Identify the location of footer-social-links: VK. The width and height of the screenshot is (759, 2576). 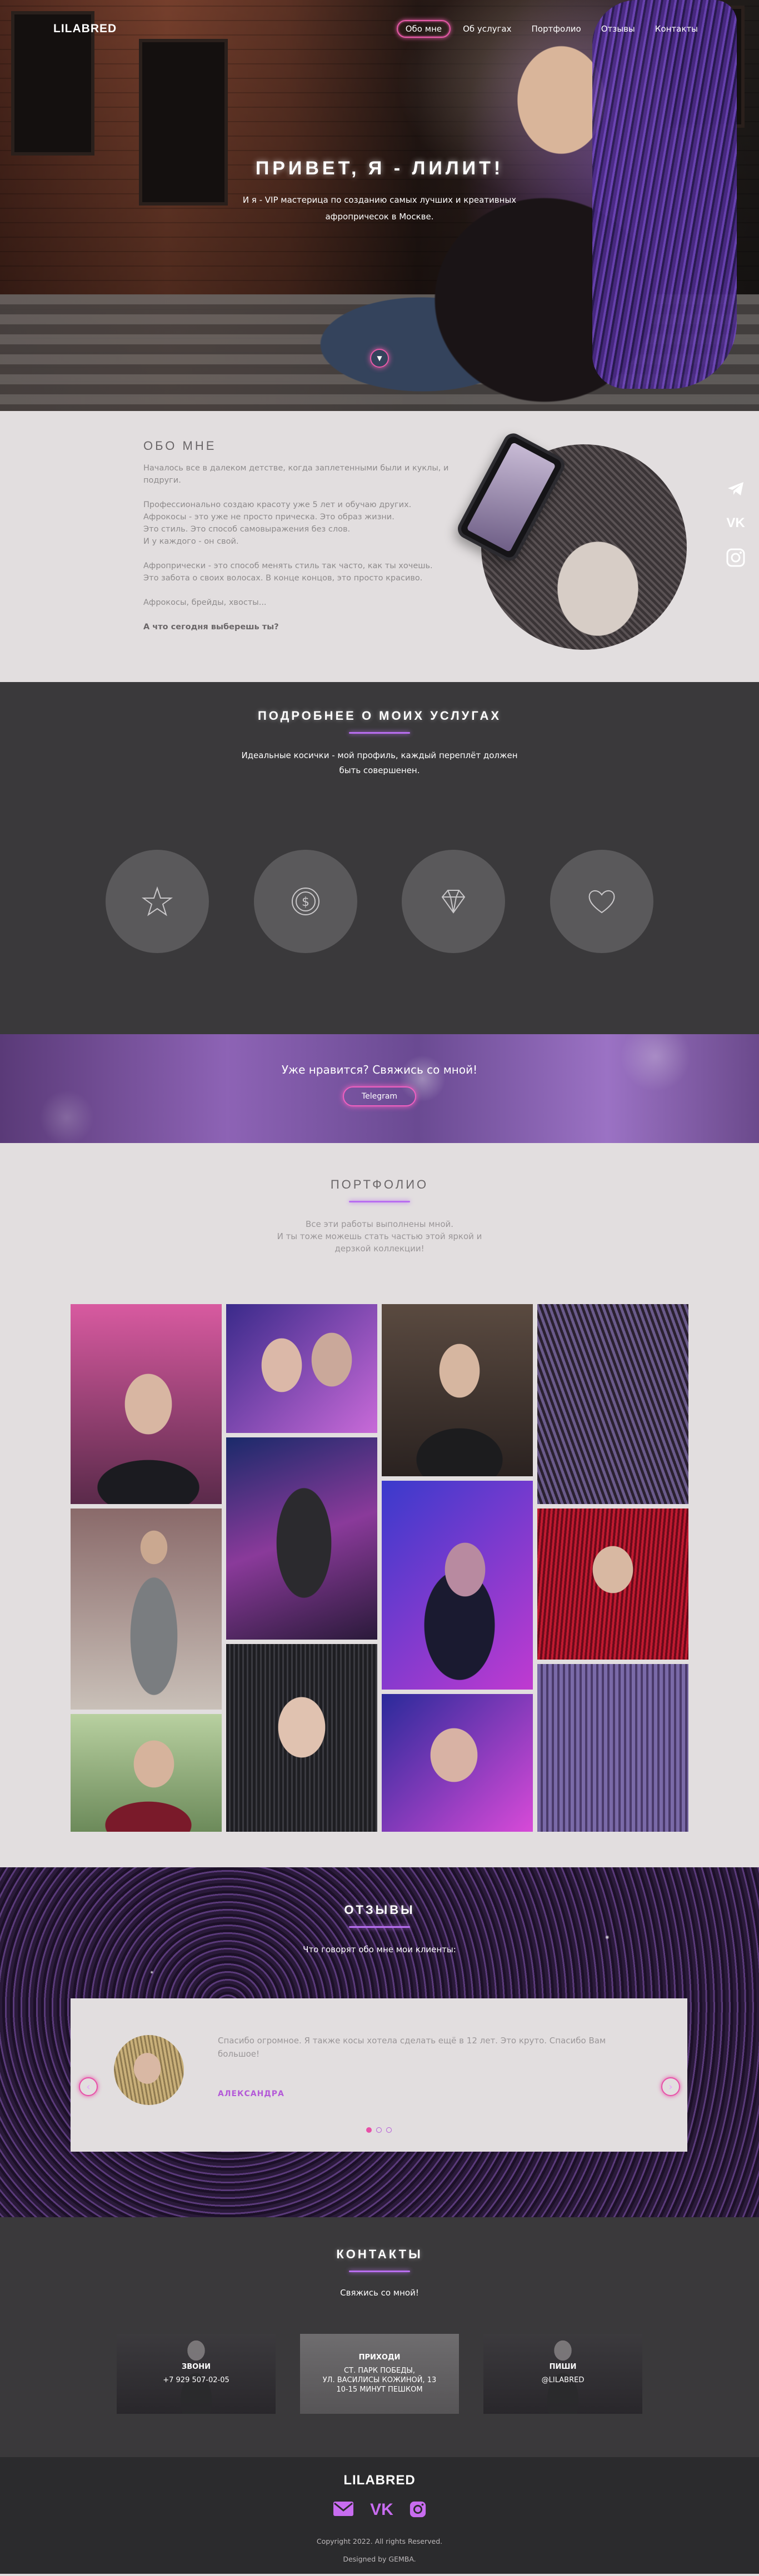
(379, 2512).